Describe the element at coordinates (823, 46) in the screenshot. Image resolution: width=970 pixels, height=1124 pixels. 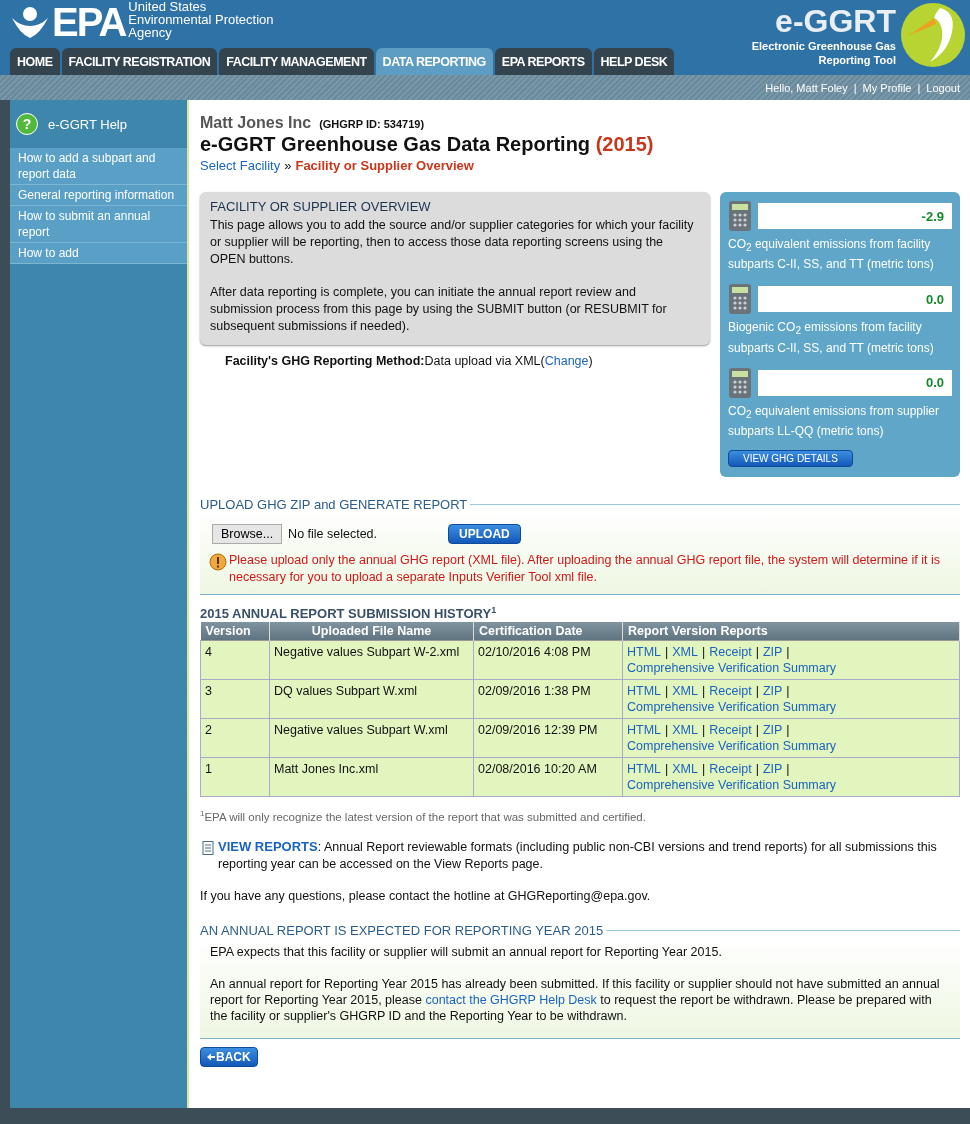
I see `app-subtitle-line: Electronic Greenhouse Gas` at that location.